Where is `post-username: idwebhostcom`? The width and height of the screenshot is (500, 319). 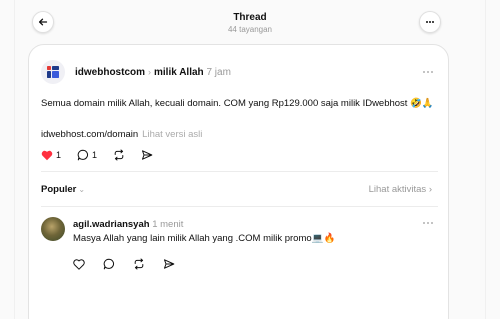 post-username: idwebhostcom is located at coordinates (110, 72).